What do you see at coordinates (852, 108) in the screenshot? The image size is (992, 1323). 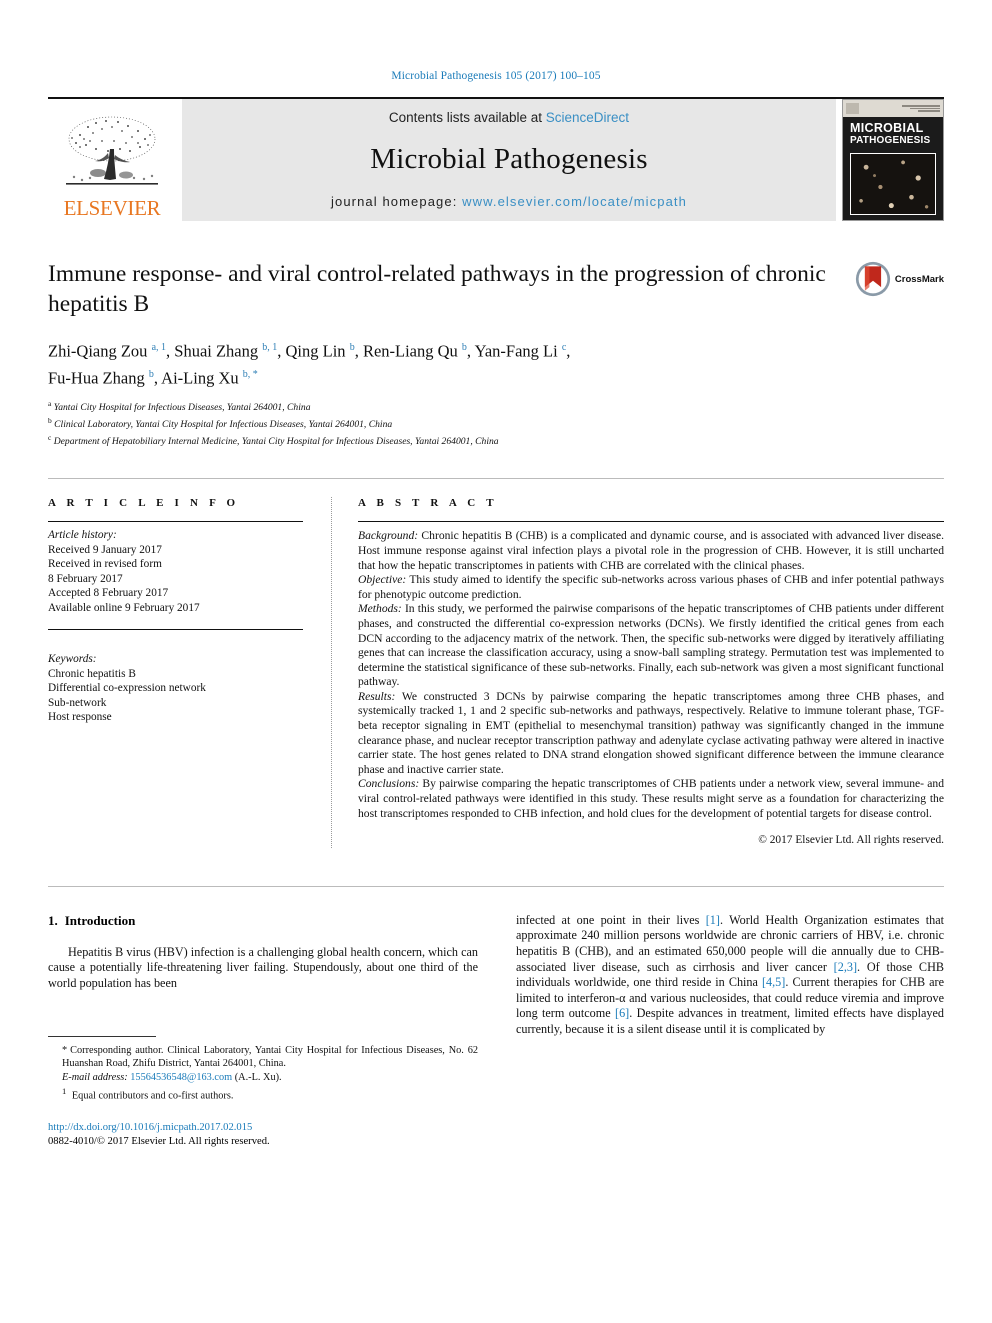 I see `cover-publisher-mini-logo` at bounding box center [852, 108].